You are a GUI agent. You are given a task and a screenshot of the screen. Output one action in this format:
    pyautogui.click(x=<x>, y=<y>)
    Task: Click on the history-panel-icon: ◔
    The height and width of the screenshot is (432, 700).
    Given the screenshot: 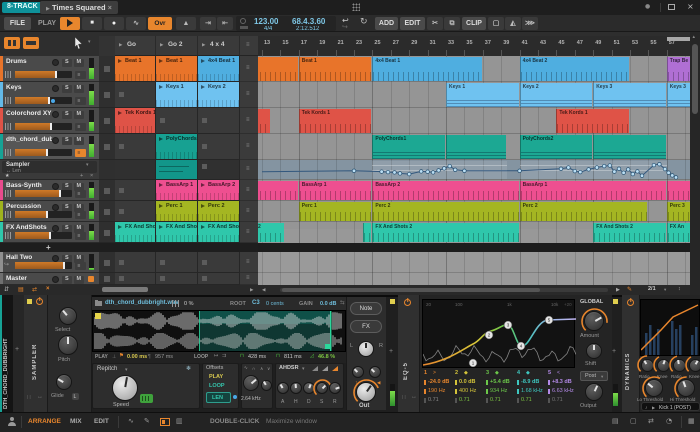 What is the action you would take?
    pyautogui.click(x=669, y=421)
    